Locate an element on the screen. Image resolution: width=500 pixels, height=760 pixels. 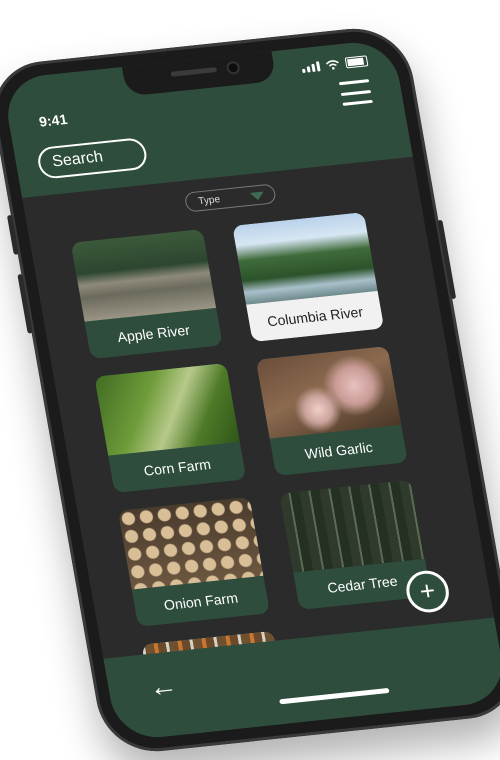
mute-switch is located at coordinates (12, 234).